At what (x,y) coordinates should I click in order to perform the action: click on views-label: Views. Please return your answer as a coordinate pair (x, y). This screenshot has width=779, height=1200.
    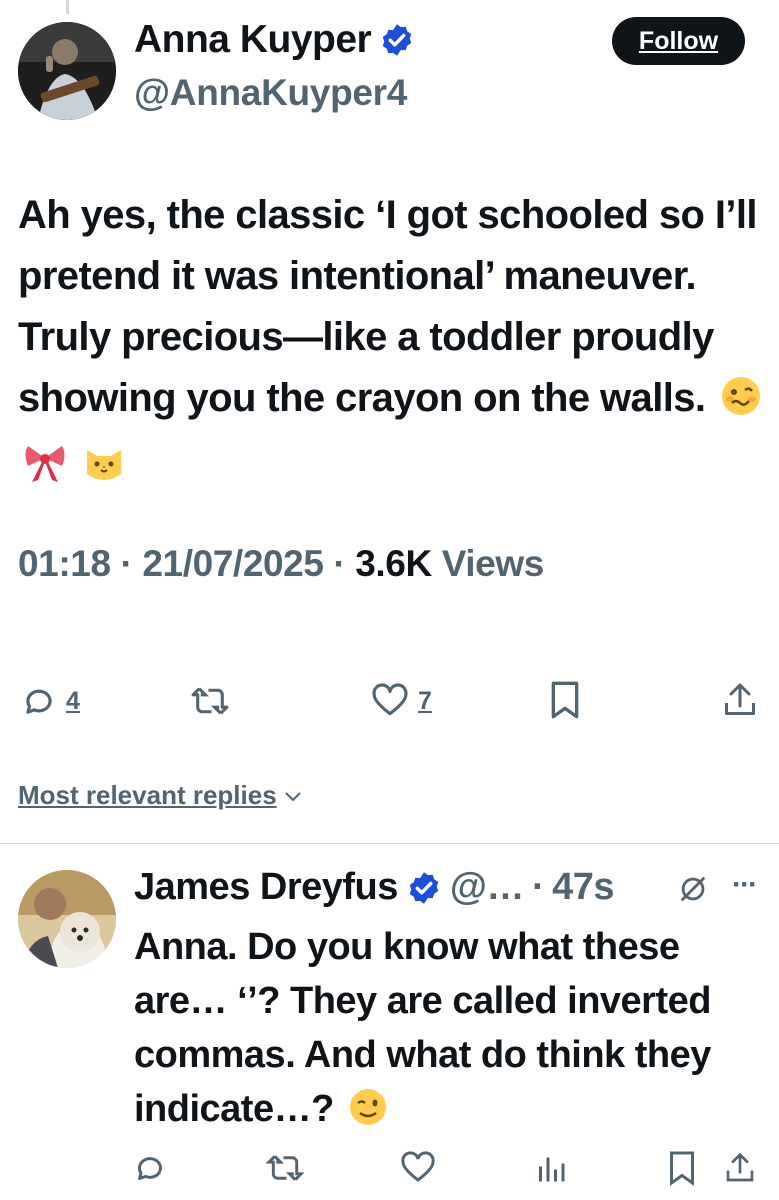
    Looking at the image, I should click on (493, 563).